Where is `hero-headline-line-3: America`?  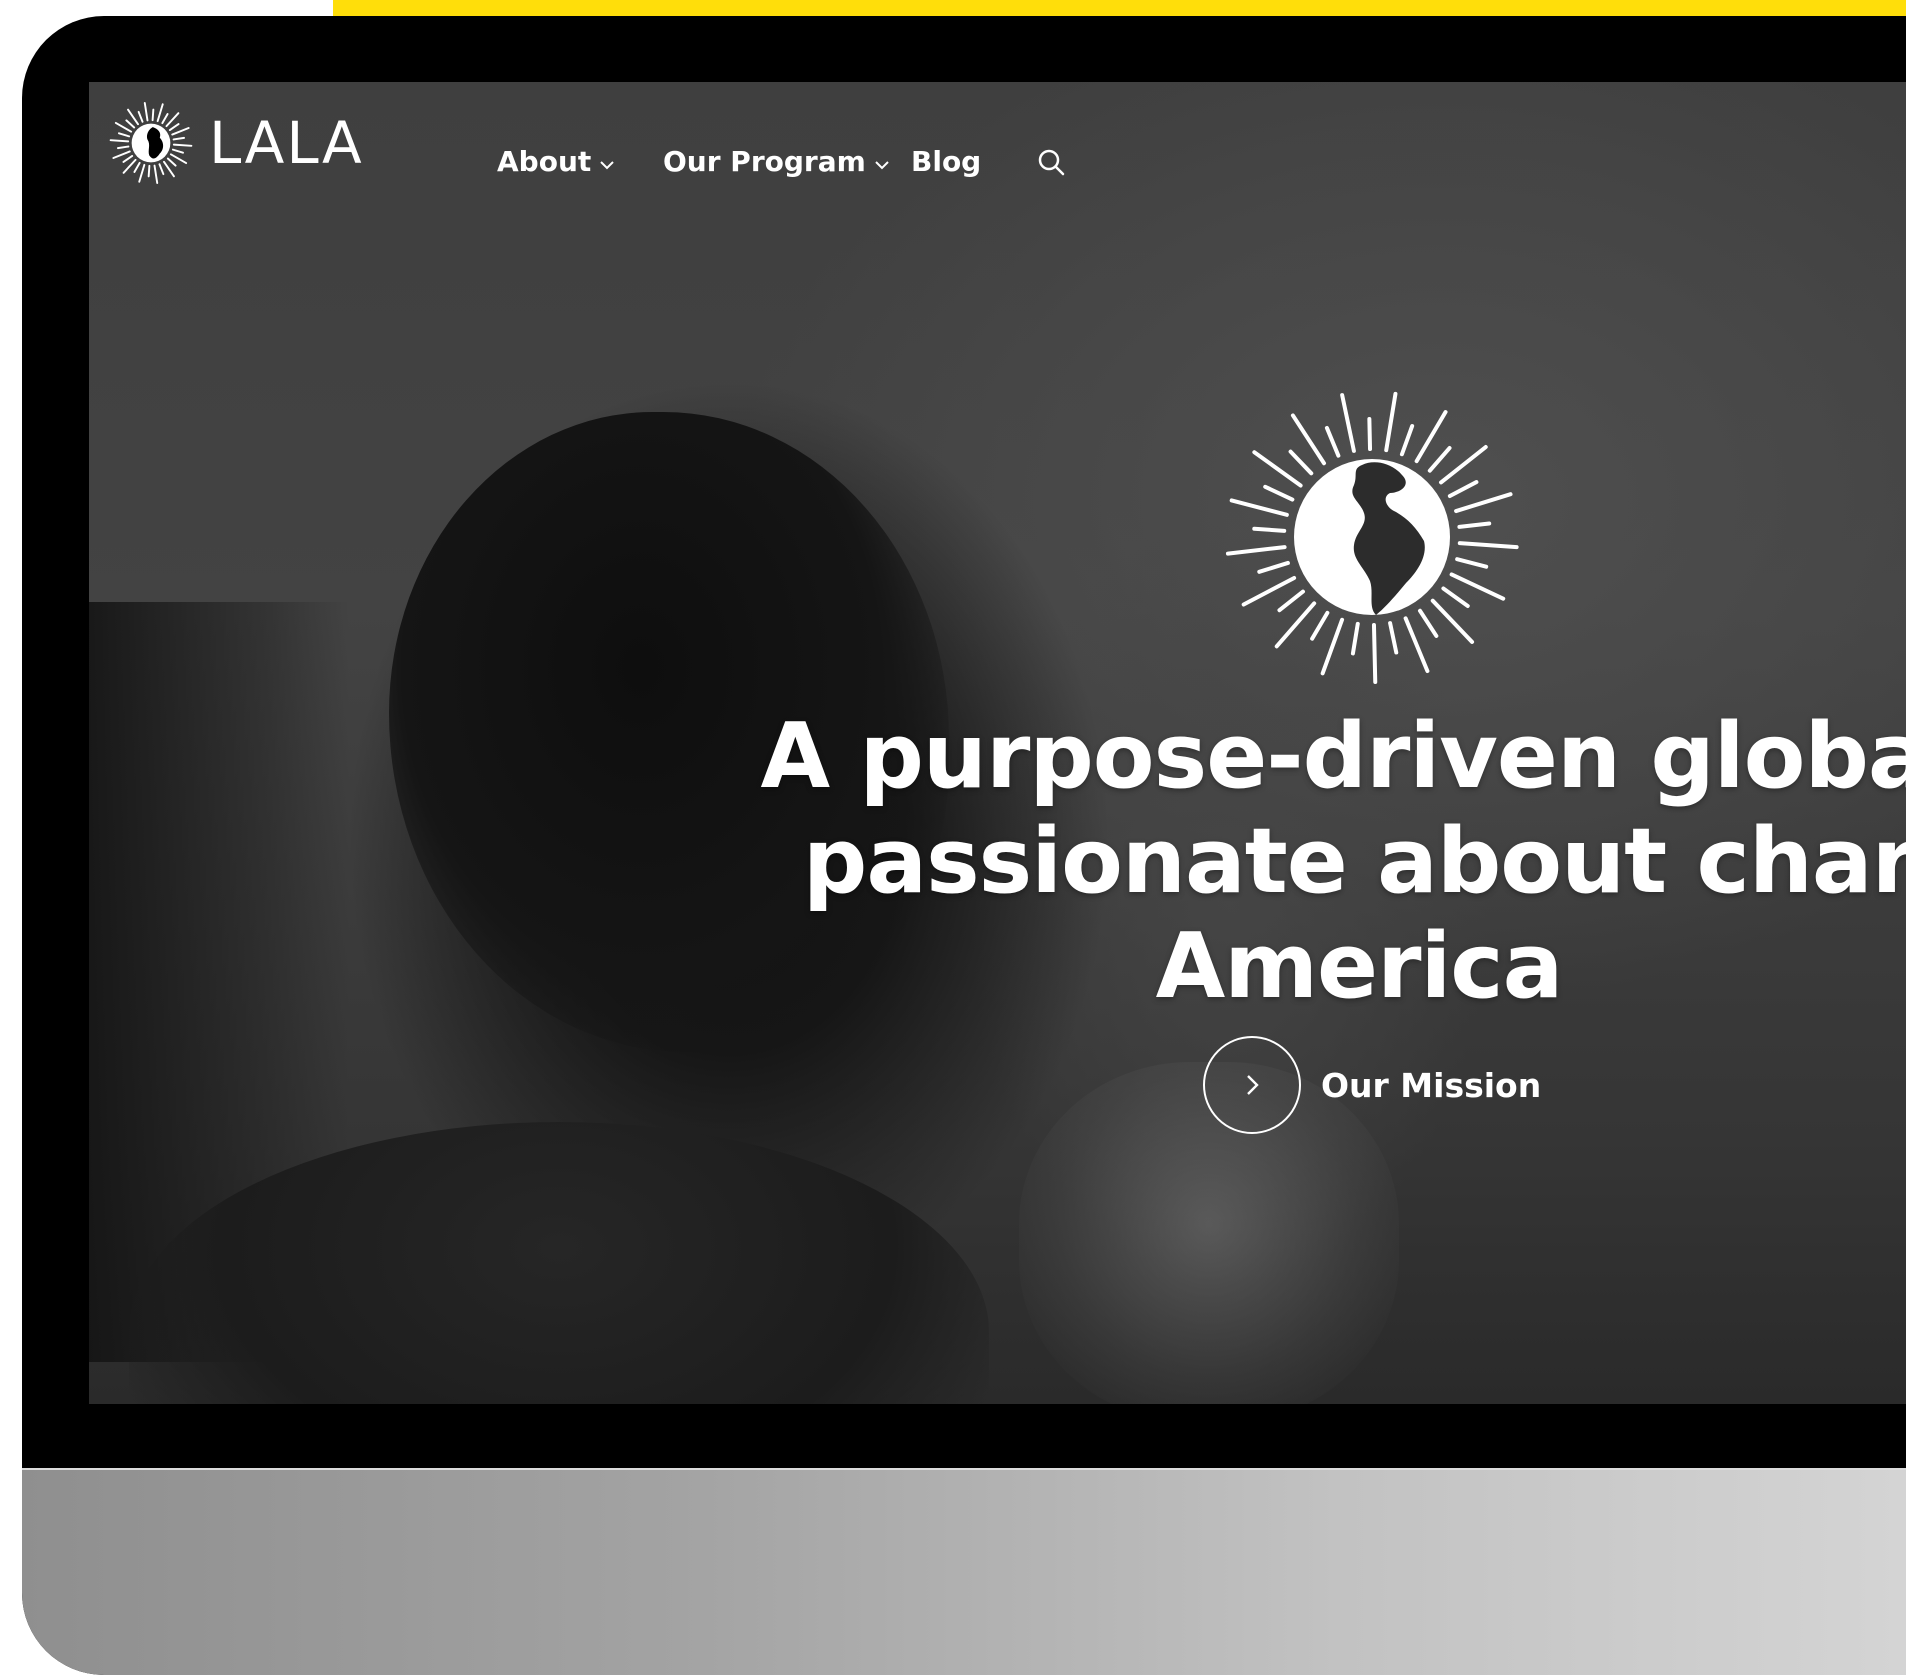
hero-headline-line-3: America is located at coordinates (1359, 966).